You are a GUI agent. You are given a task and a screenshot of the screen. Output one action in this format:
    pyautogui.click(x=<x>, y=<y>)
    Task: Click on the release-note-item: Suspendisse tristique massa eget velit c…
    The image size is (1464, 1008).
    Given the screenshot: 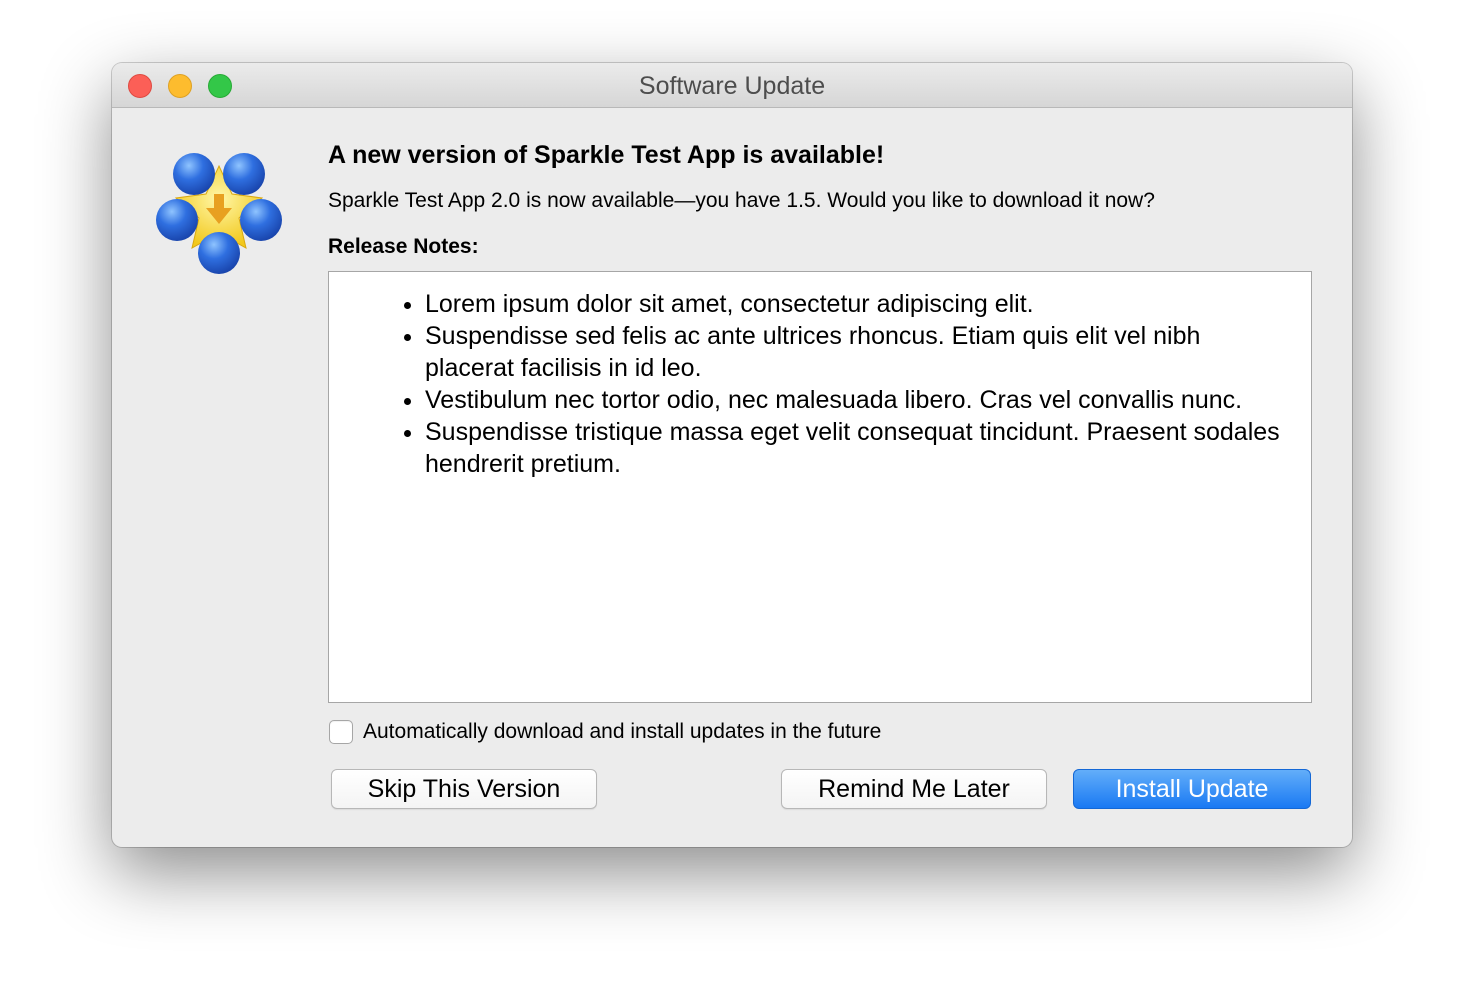 What is the action you would take?
    pyautogui.click(x=858, y=448)
    